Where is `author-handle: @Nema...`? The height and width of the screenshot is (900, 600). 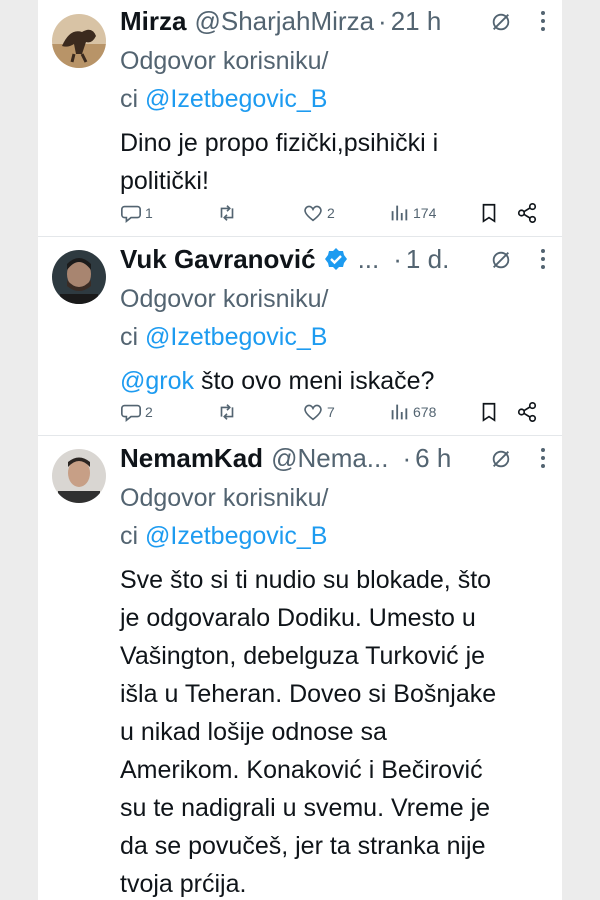
author-handle: @Nema... is located at coordinates (329, 458).